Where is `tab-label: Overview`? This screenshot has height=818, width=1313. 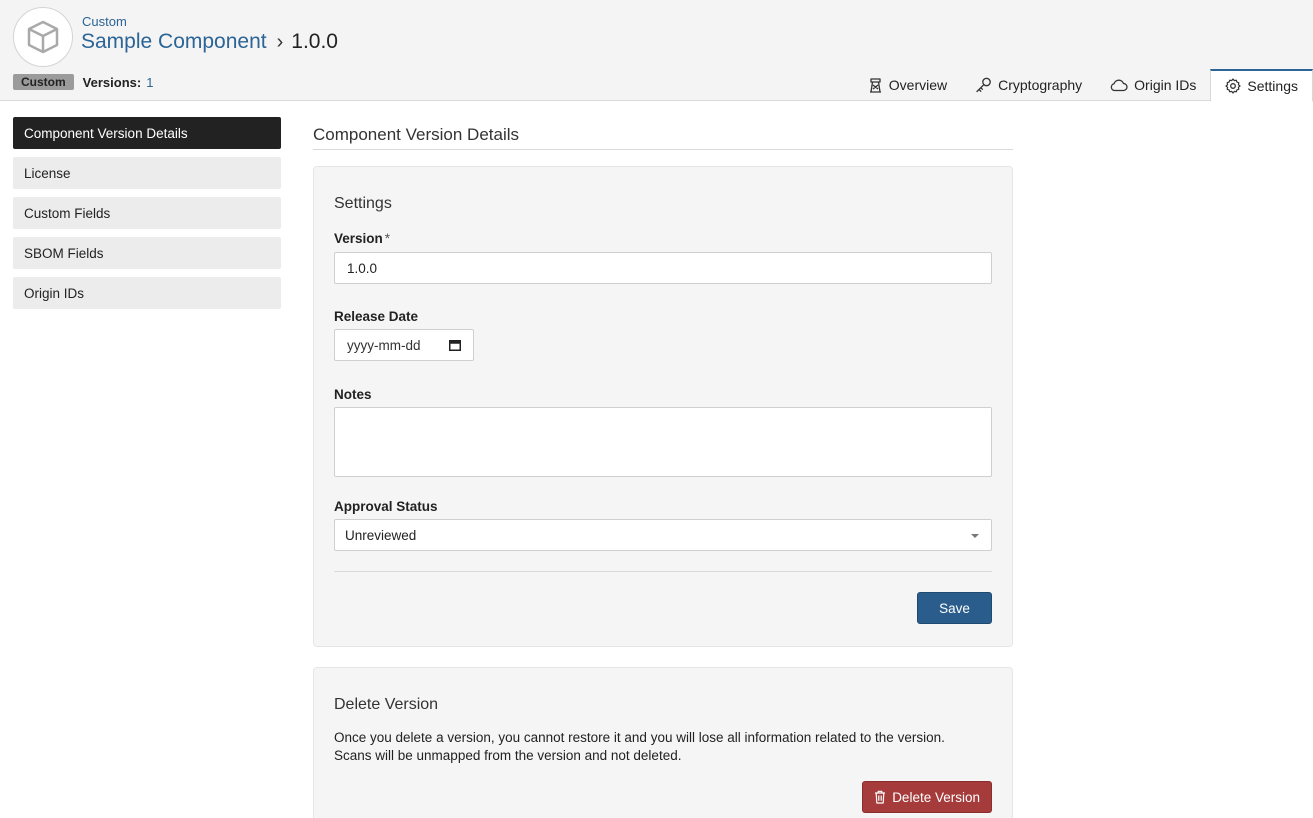
tab-label: Overview is located at coordinates (918, 85).